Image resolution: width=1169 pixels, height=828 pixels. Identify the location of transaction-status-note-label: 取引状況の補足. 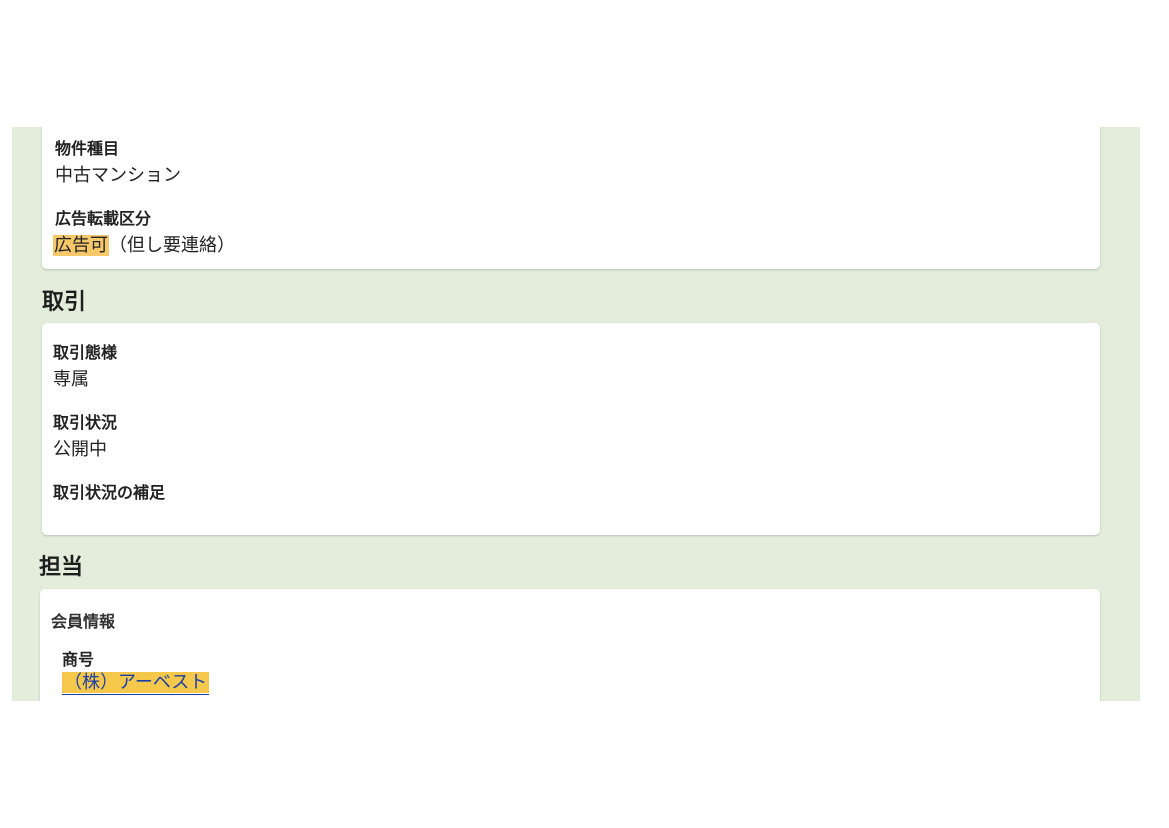
(109, 492).